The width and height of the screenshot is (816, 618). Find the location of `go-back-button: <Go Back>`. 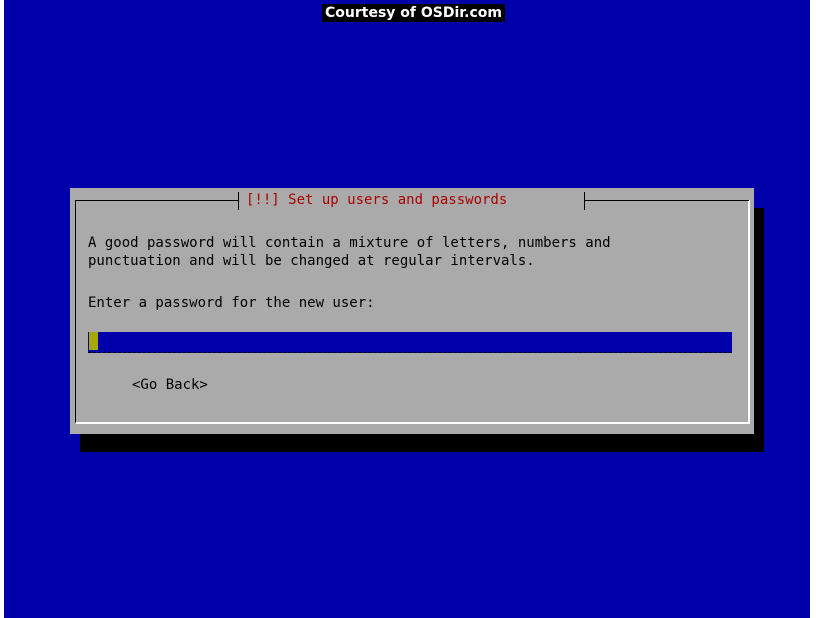

go-back-button: <Go Back> is located at coordinates (170, 385).